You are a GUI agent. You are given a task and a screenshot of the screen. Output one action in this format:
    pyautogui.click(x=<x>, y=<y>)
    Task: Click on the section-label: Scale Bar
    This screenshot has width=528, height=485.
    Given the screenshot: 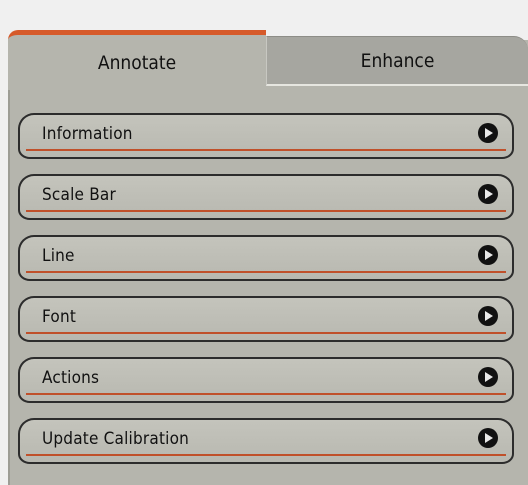 What is the action you would take?
    pyautogui.click(x=79, y=195)
    